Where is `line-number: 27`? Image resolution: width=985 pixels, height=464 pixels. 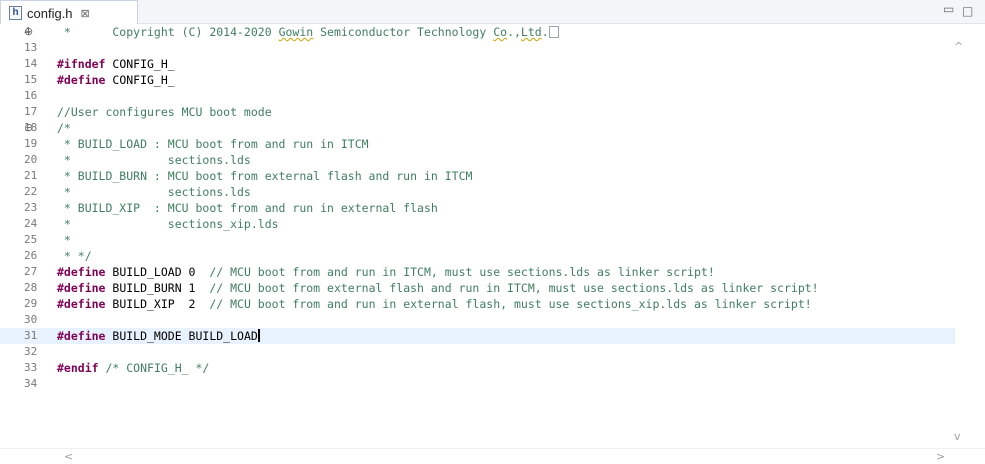
line-number: 27 is located at coordinates (31, 271).